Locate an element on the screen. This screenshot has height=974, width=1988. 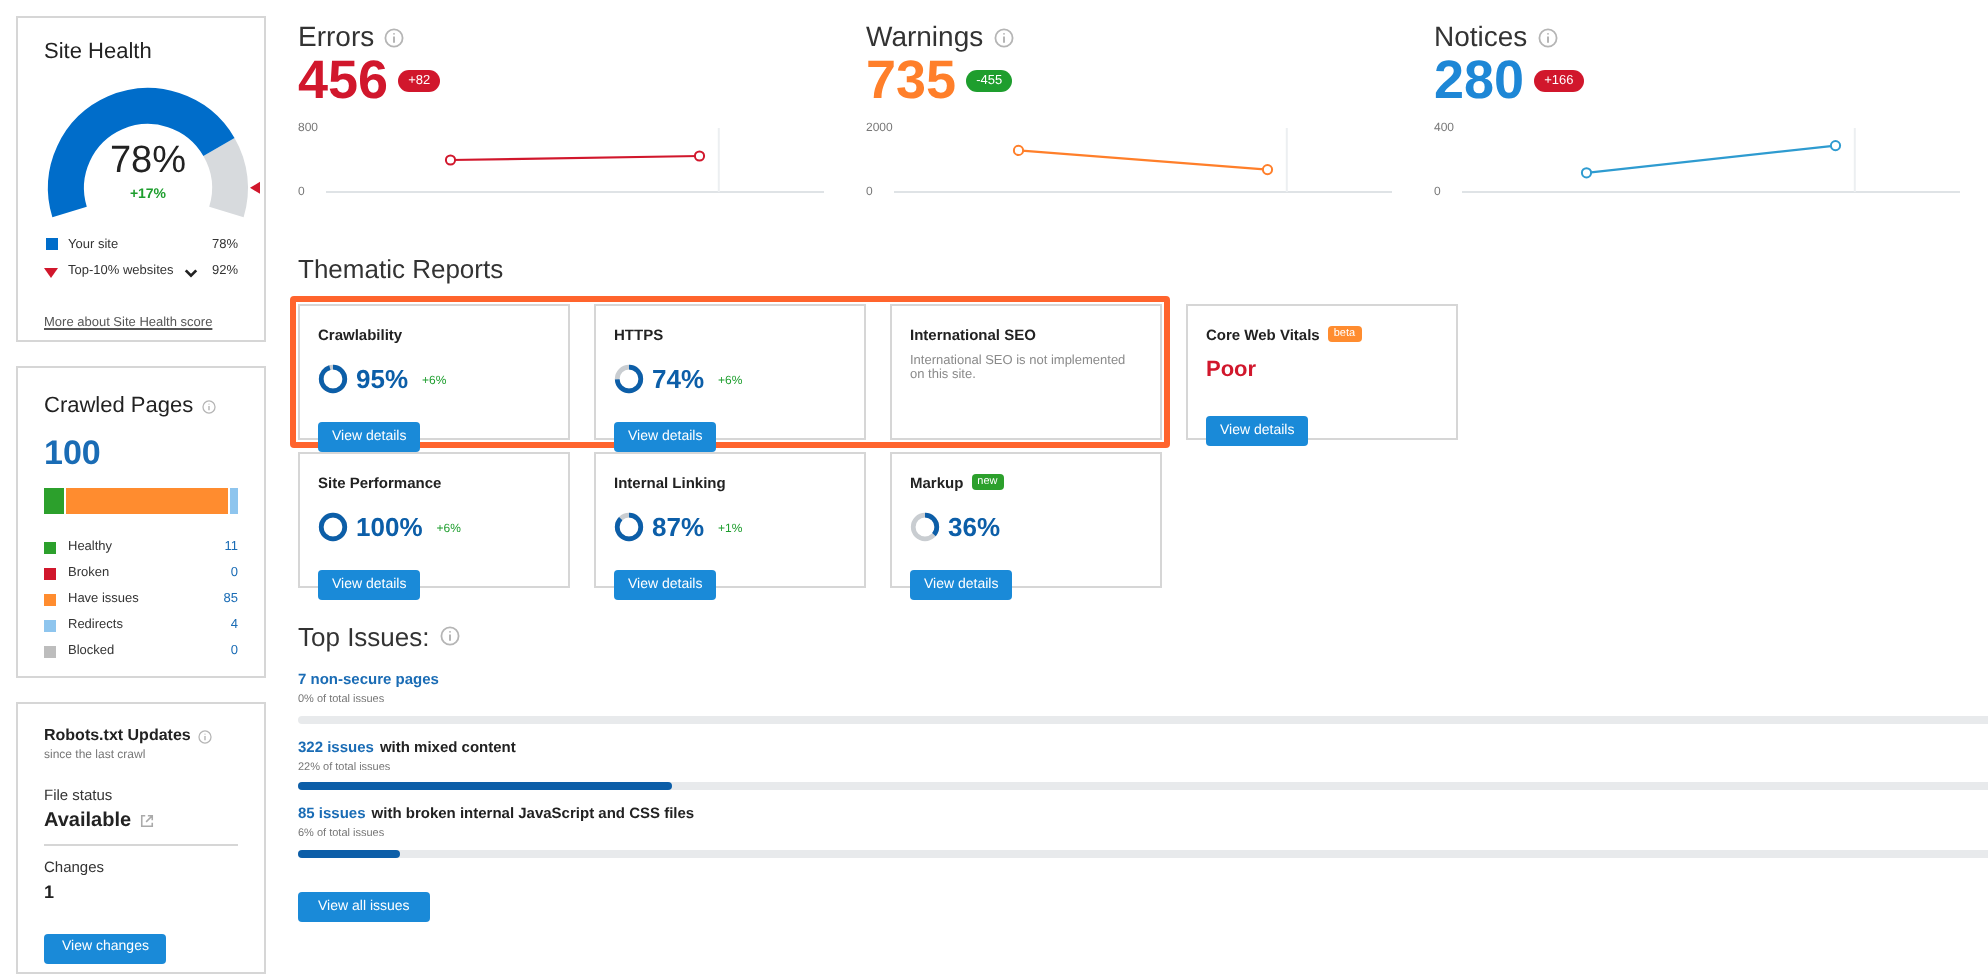
score-value: 87% is located at coordinates (678, 527).